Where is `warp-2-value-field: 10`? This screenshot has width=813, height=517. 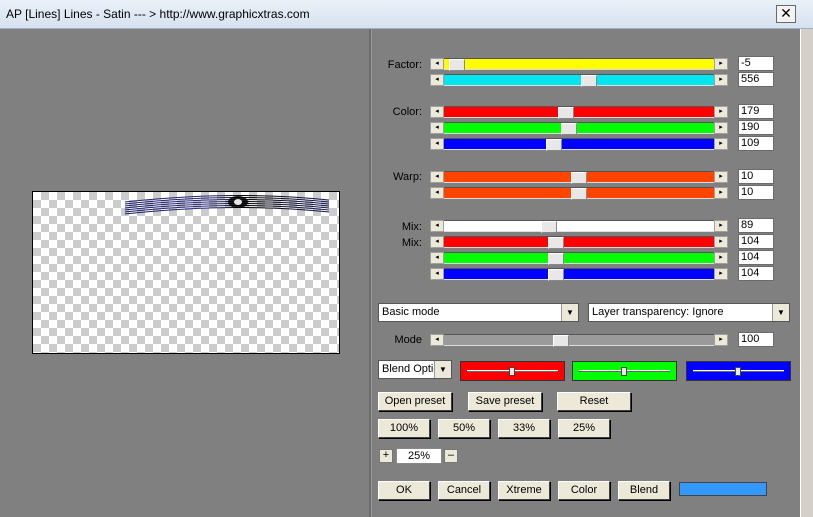
warp-2-value-field: 10 is located at coordinates (756, 192).